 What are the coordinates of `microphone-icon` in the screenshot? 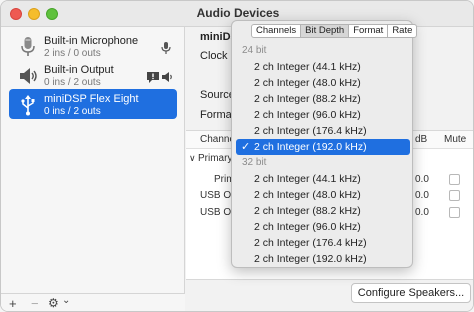 It's located at (28, 46).